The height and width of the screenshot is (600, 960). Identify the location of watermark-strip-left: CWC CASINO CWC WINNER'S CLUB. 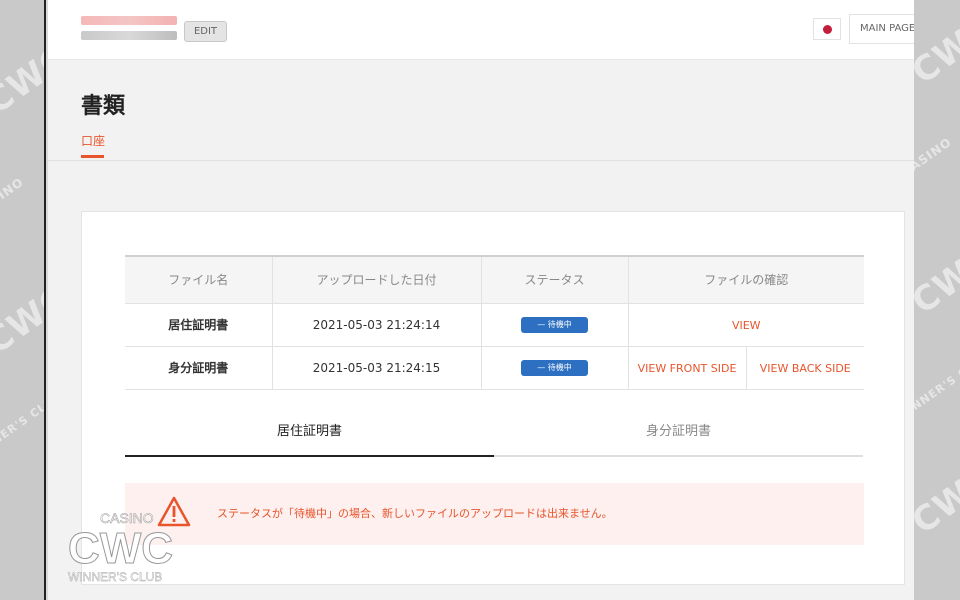
(23, 300).